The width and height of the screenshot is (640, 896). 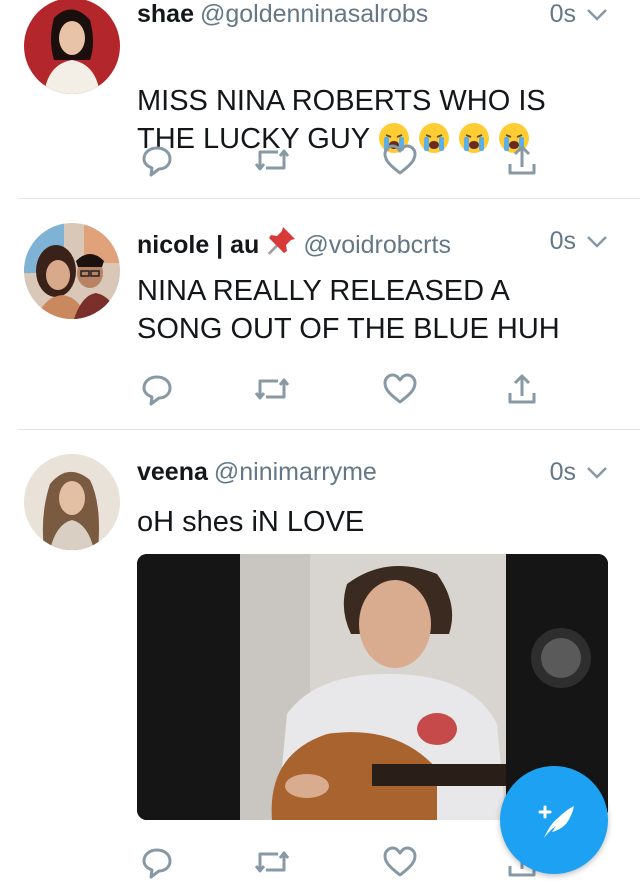 I want to click on display-name: veena, so click(x=172, y=472).